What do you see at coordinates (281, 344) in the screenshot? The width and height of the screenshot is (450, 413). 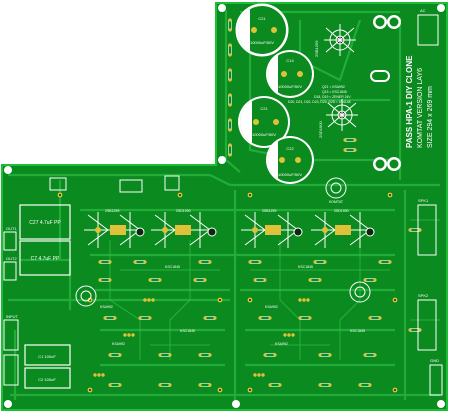 I see `ksa-label-4: KSA992` at bounding box center [281, 344].